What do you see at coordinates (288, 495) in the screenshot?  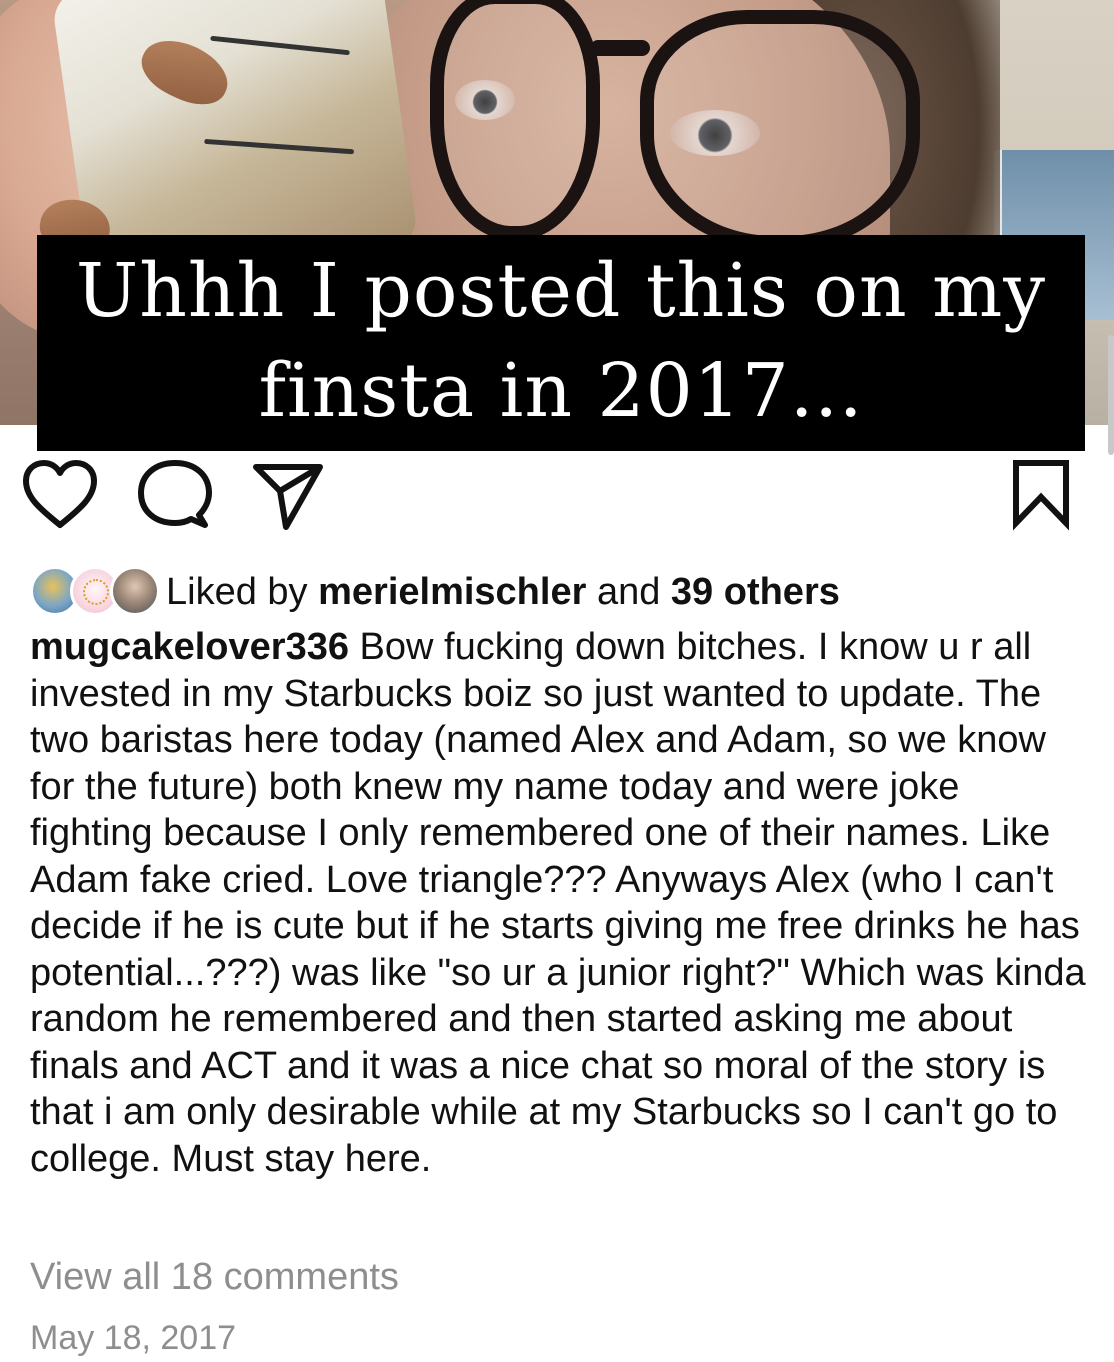 I see `paper-plane-icon` at bounding box center [288, 495].